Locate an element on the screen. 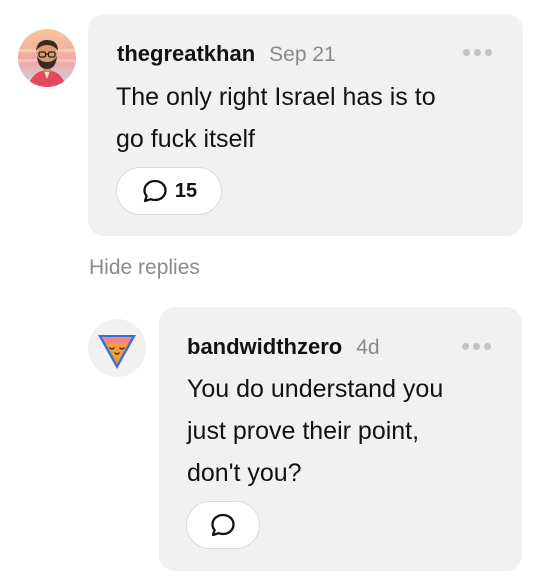 Image resolution: width=540 pixels, height=577 pixels. reply-timestamp: 4d is located at coordinates (367, 348).